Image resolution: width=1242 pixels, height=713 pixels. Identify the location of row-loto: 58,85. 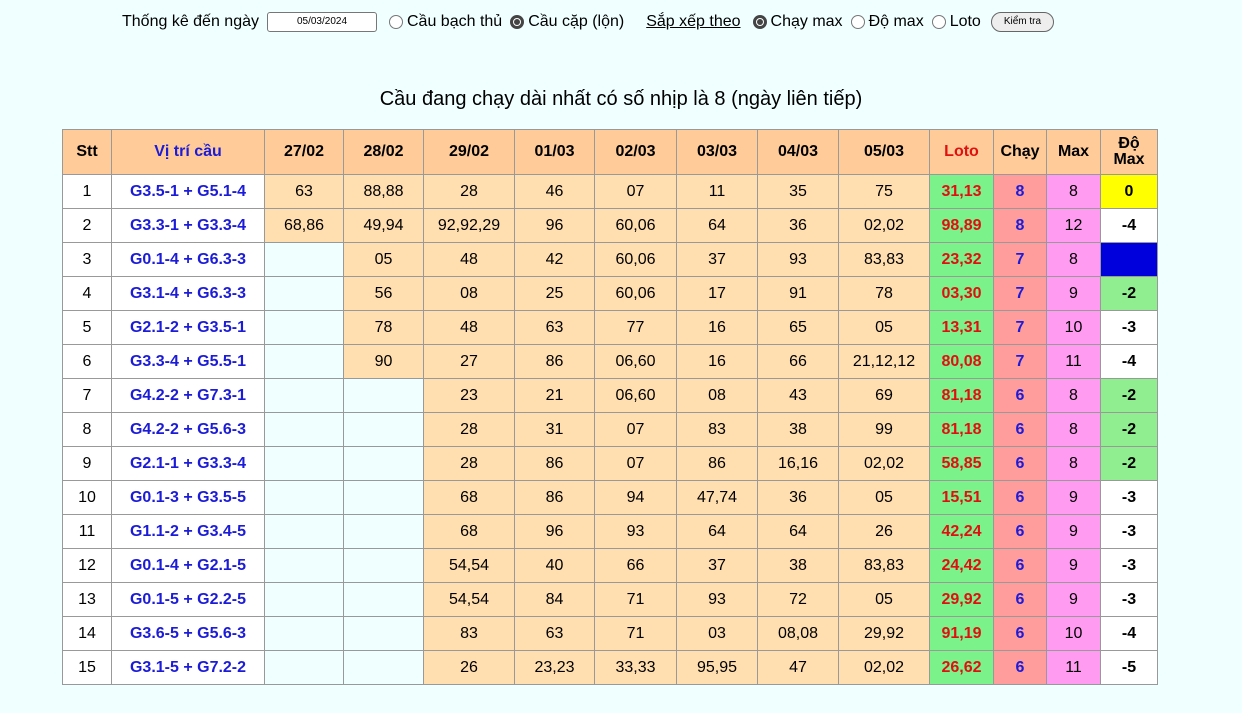
(961, 463).